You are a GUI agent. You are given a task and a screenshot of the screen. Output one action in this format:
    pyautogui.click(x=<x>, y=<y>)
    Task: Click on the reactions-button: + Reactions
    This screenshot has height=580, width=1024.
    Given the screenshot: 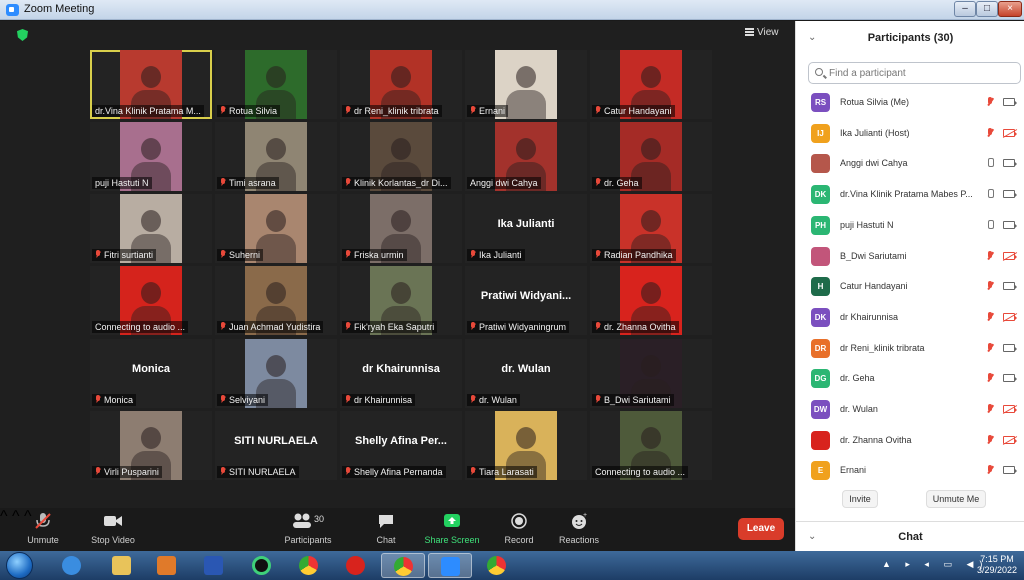 What is the action you would take?
    pyautogui.click(x=579, y=528)
    